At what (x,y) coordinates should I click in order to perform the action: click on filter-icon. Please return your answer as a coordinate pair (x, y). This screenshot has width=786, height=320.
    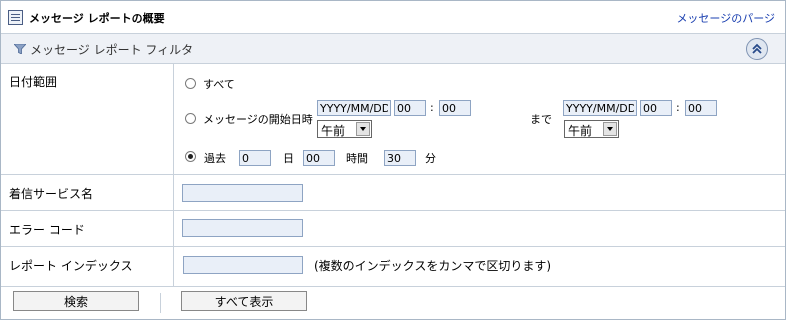
    Looking at the image, I should click on (20, 49).